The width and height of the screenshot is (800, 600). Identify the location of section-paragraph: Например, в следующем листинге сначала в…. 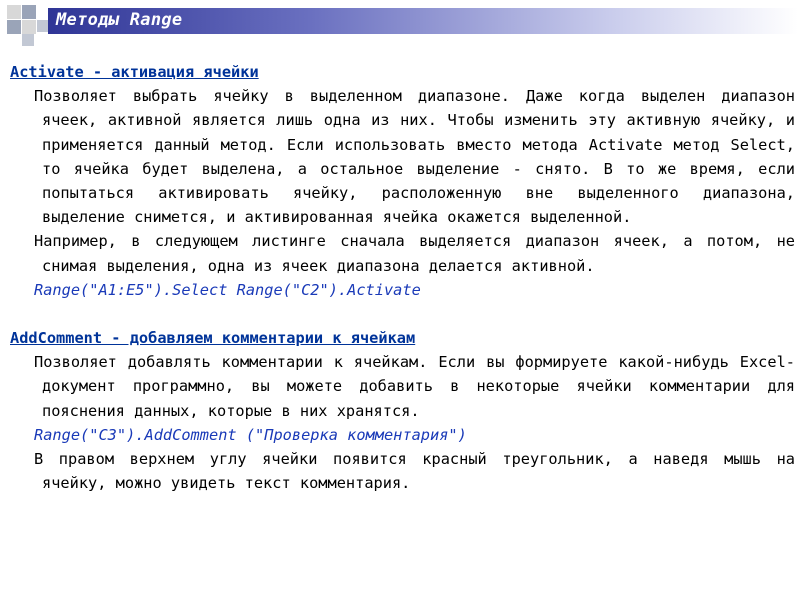
(414, 253).